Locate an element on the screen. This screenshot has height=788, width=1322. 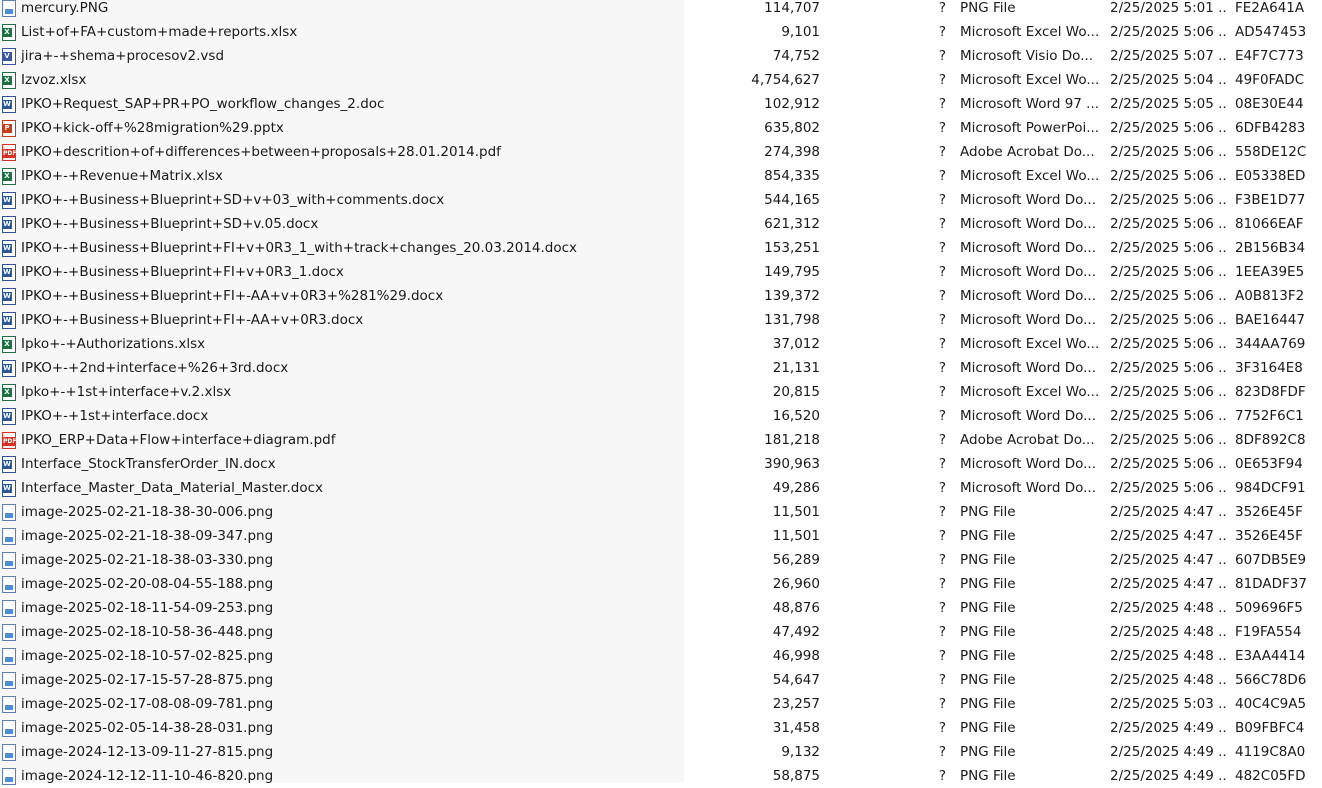
file-name: image-2024-12-13-09-11-27-815.png is located at coordinates (351, 752).